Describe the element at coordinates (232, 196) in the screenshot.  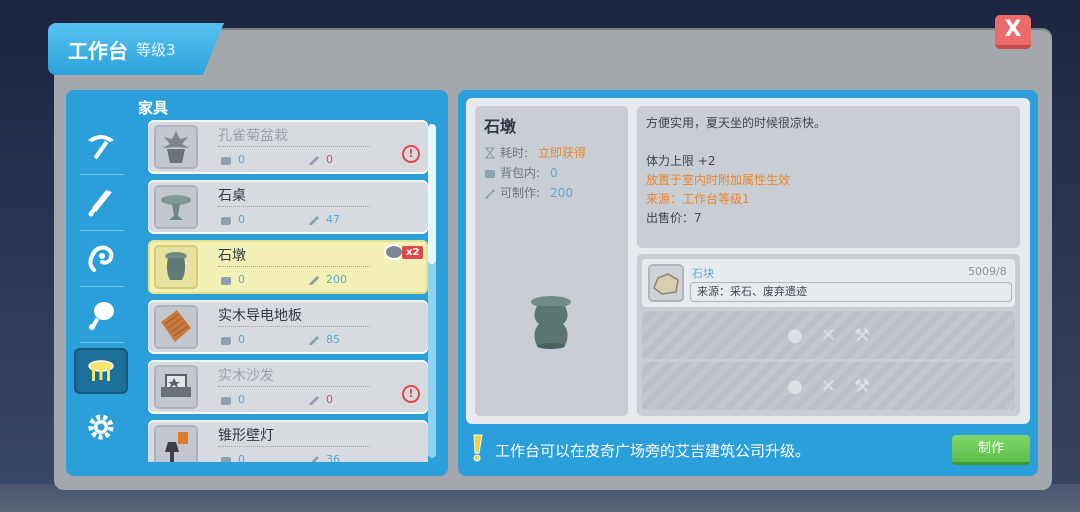
I see `recipe-item-name: 石桌` at that location.